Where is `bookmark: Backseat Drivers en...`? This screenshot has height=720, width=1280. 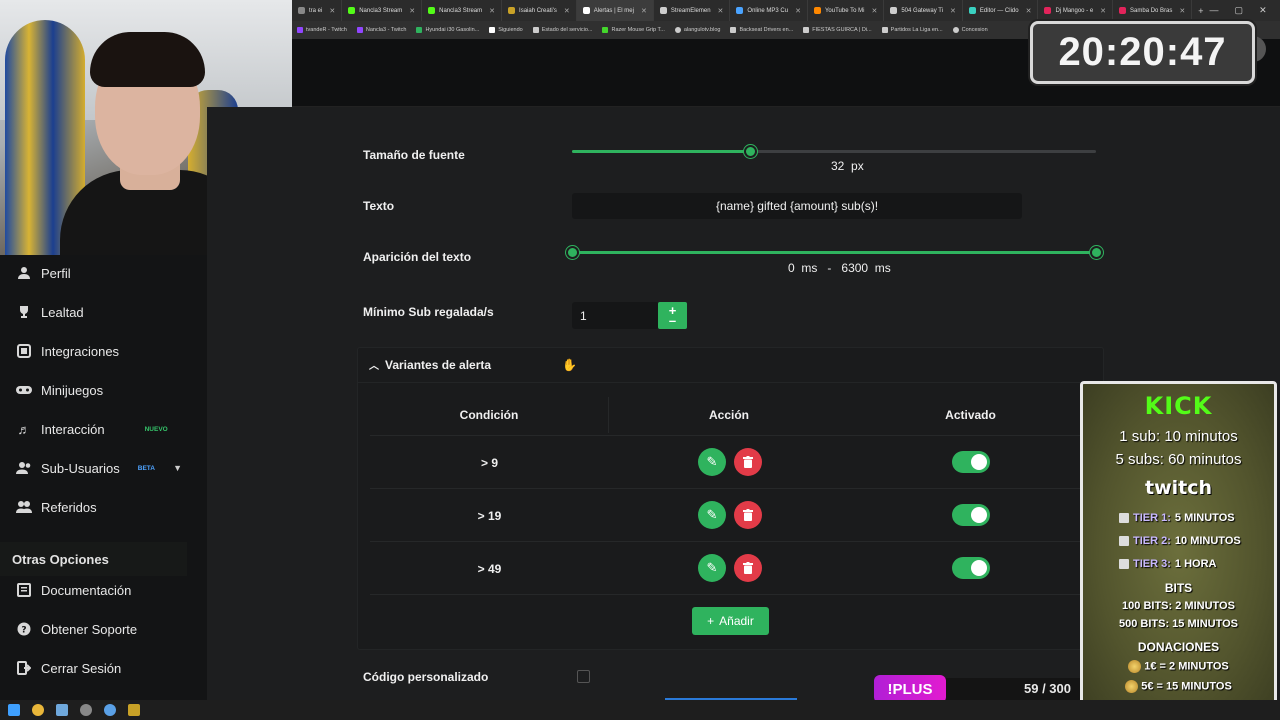 bookmark: Backseat Drivers en... is located at coordinates (761, 30).